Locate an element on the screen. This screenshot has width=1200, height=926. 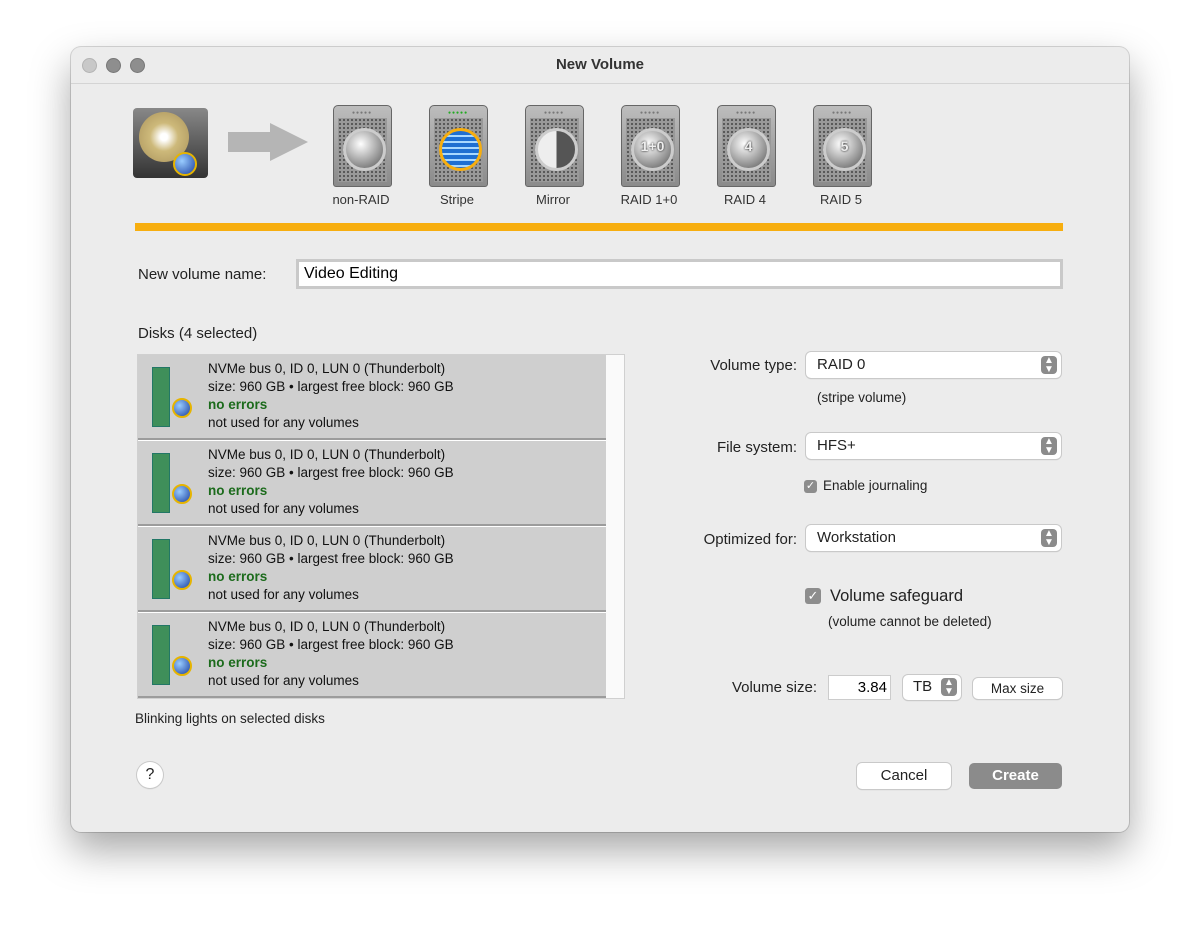
raid-type-label: RAID 1+0 is located at coordinates (649, 199).